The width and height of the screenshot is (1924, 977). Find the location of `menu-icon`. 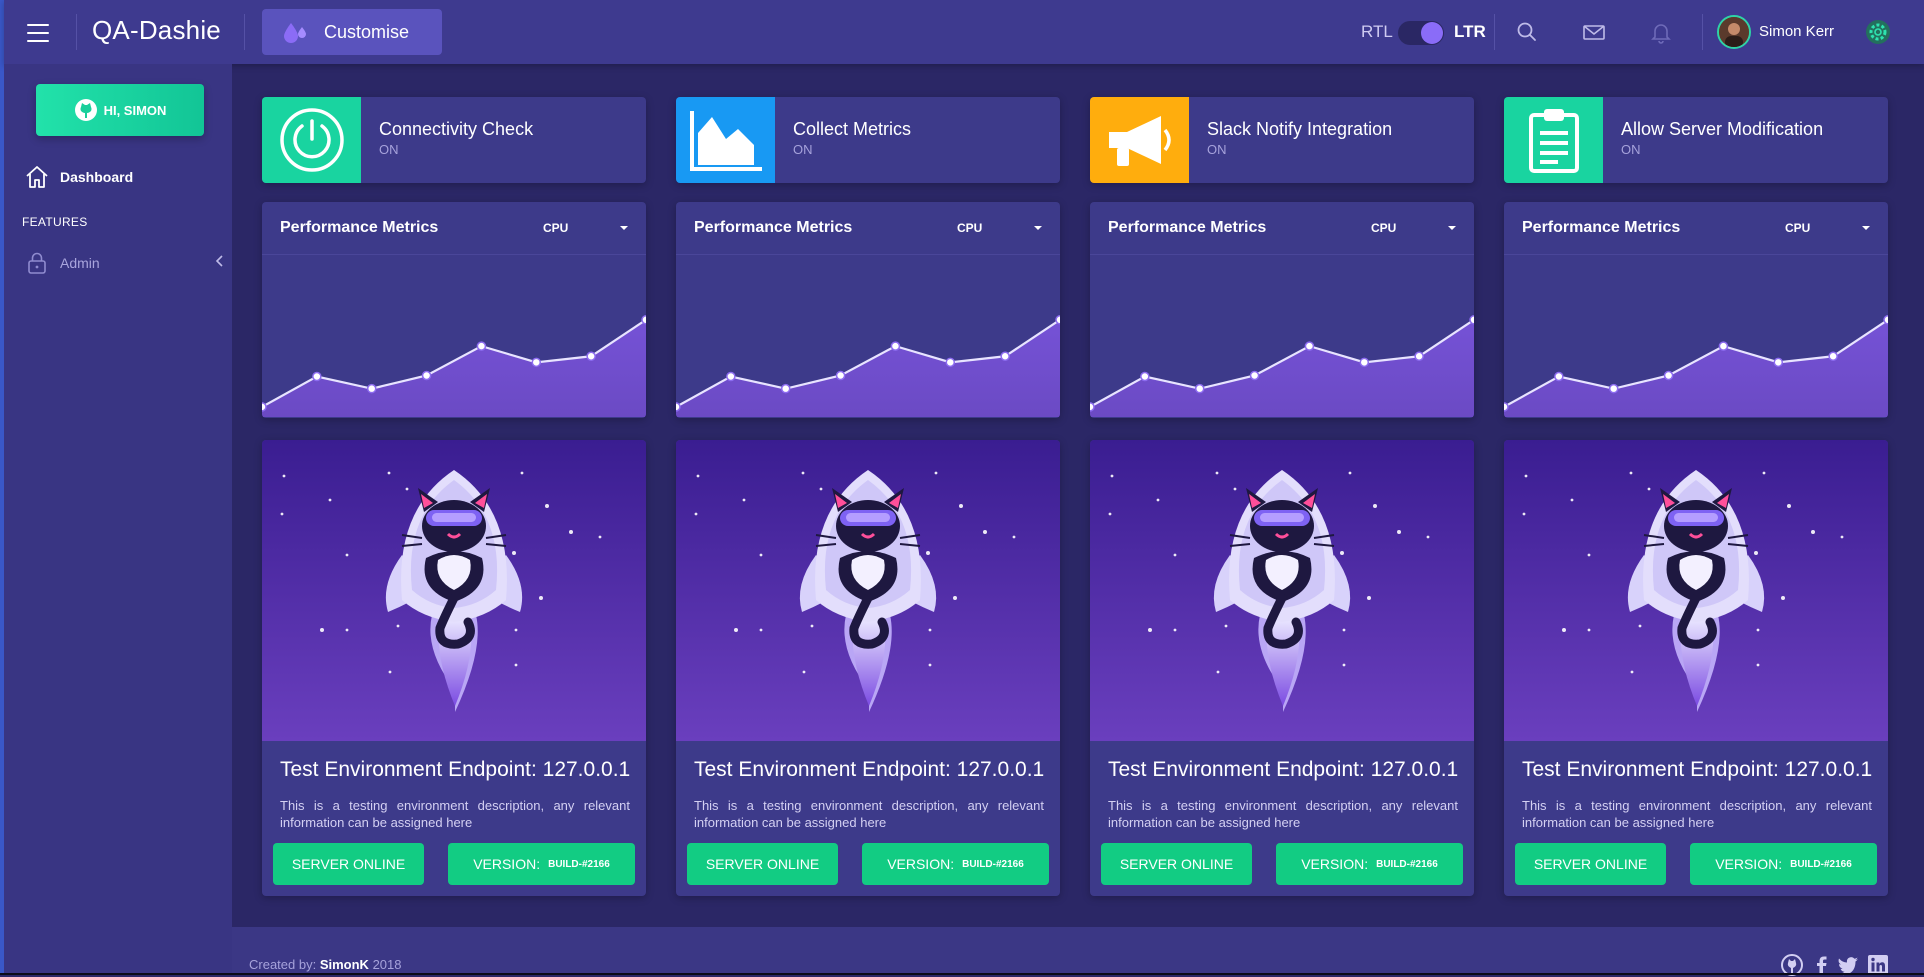

menu-icon is located at coordinates (38, 33).